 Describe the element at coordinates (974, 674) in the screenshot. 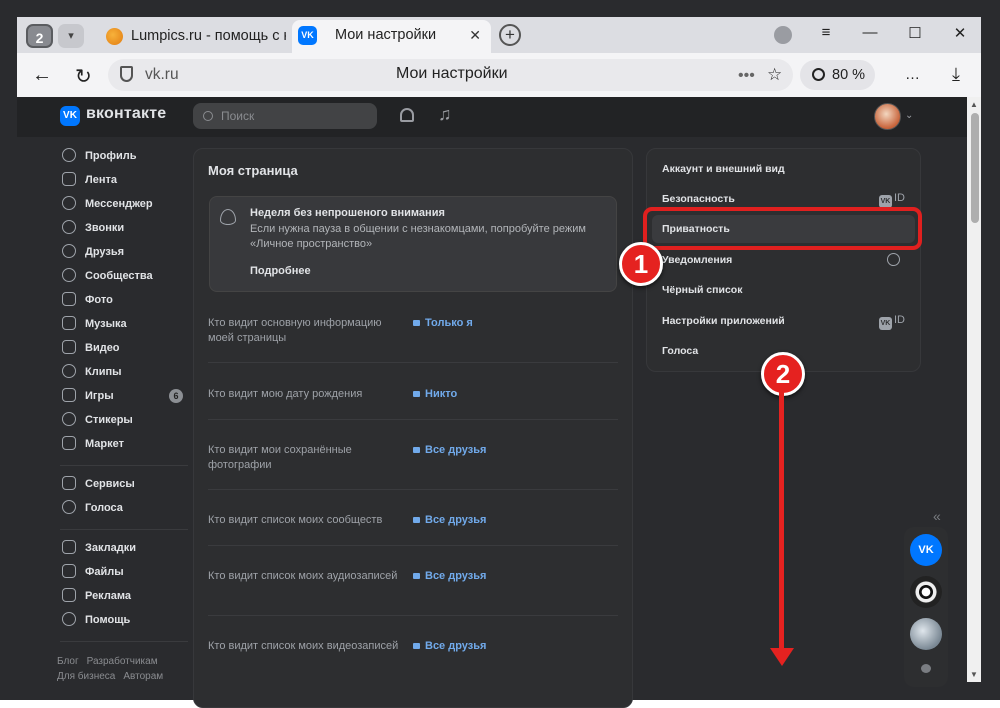

I see `scroll-down-icon: ▼` at that location.